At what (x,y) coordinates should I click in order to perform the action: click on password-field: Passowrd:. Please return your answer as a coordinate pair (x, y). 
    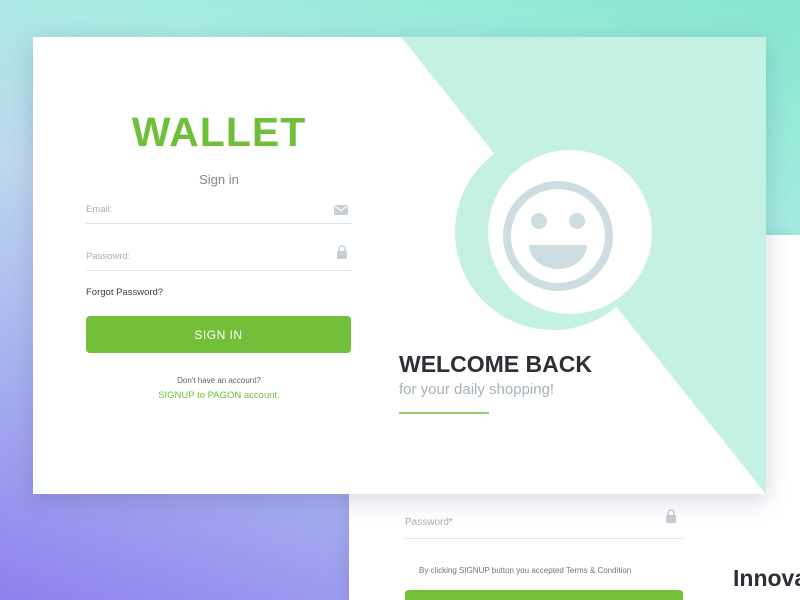
    Looking at the image, I should click on (218, 256).